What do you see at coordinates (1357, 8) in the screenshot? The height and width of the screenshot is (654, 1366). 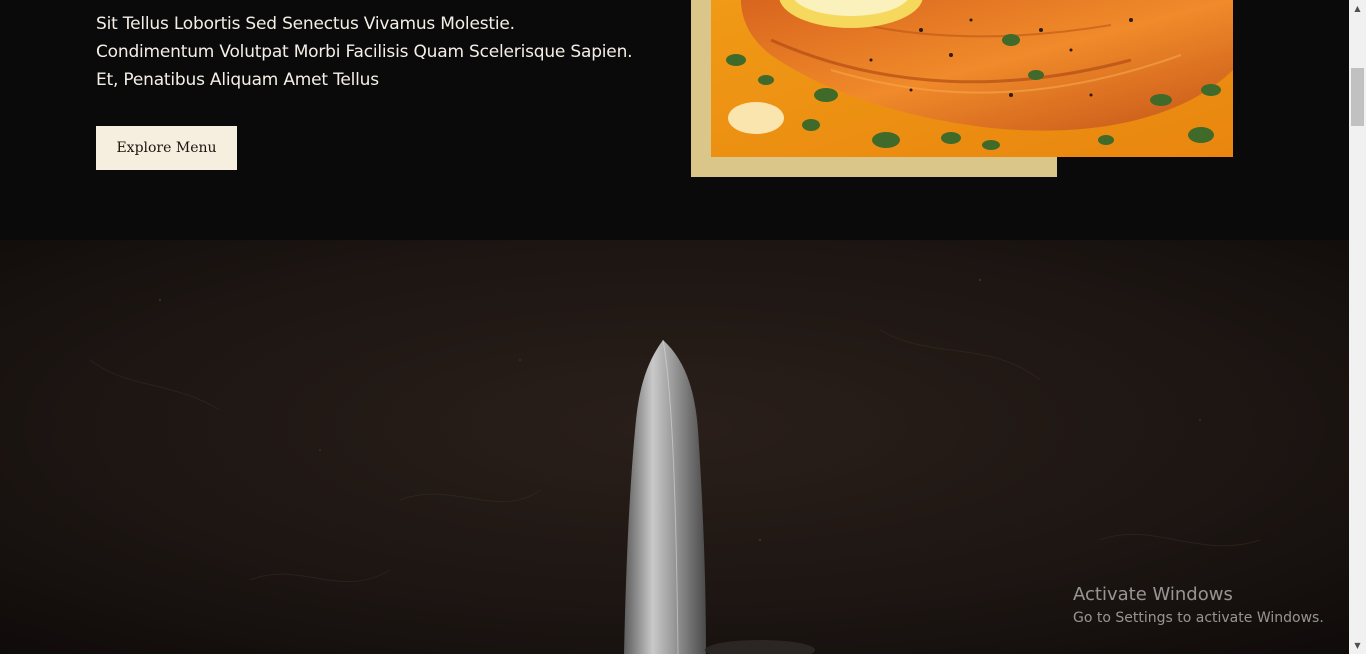 I see `up-arrow-icon: ▲` at bounding box center [1357, 8].